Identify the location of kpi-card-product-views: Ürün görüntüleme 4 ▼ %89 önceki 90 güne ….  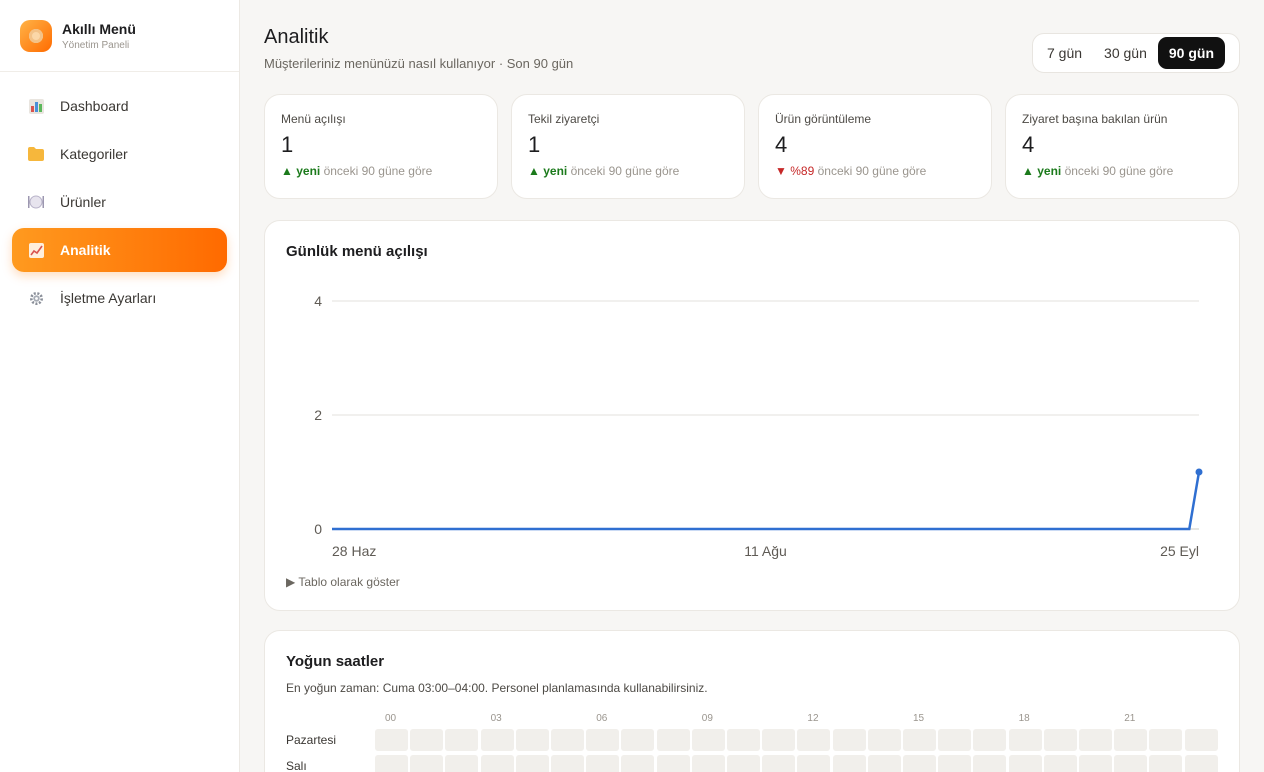
(875, 146).